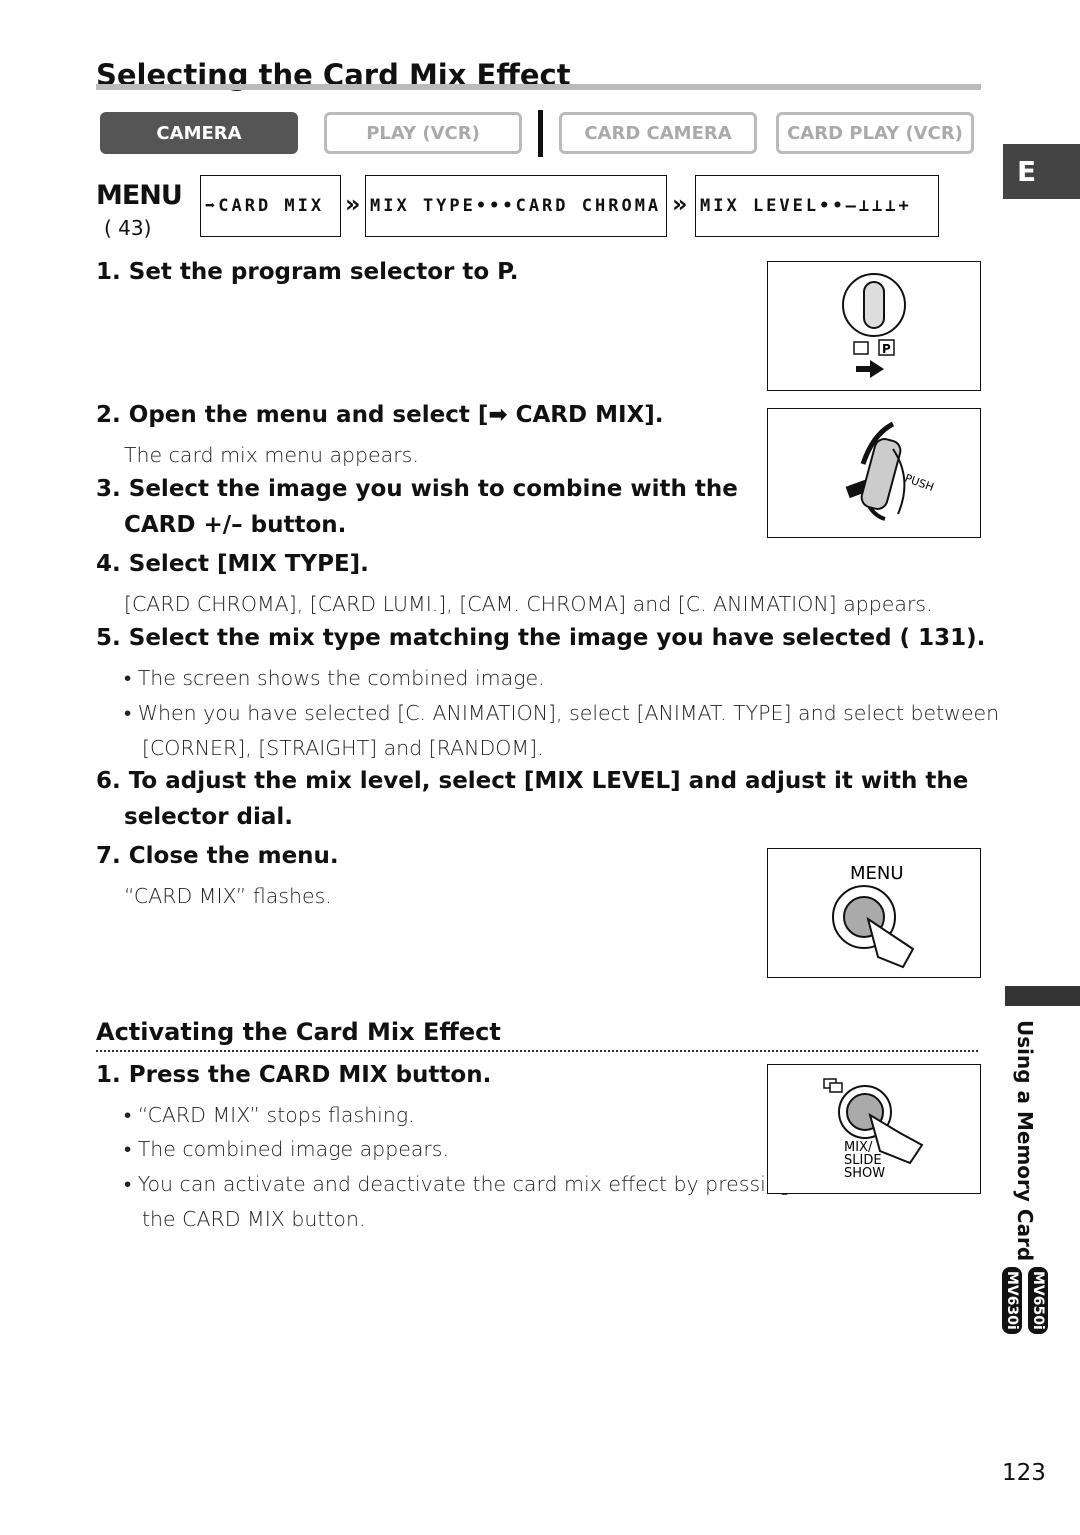 Image resolution: width=1080 pixels, height=1535 pixels. I want to click on svg-text: P, so click(886, 349).